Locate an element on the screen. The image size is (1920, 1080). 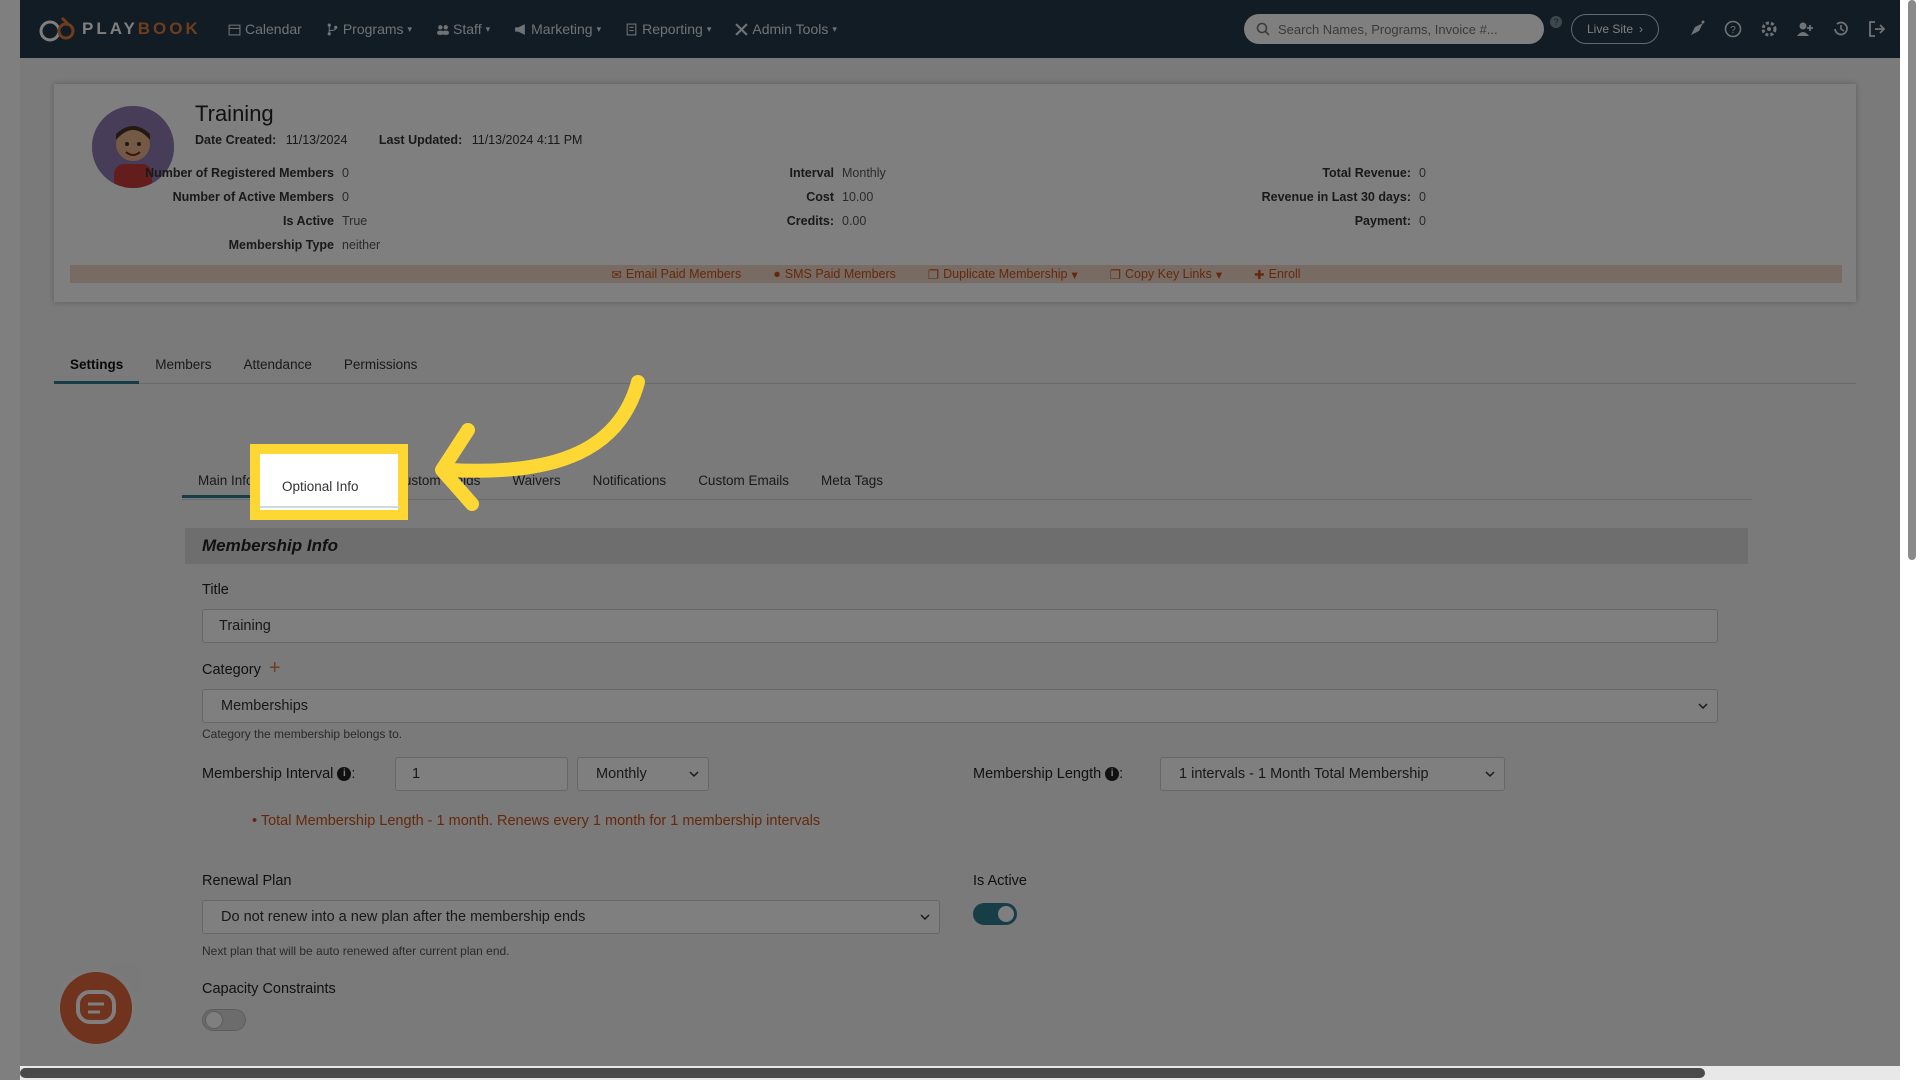
interval-unit-select: Monthly is located at coordinates (643, 774).